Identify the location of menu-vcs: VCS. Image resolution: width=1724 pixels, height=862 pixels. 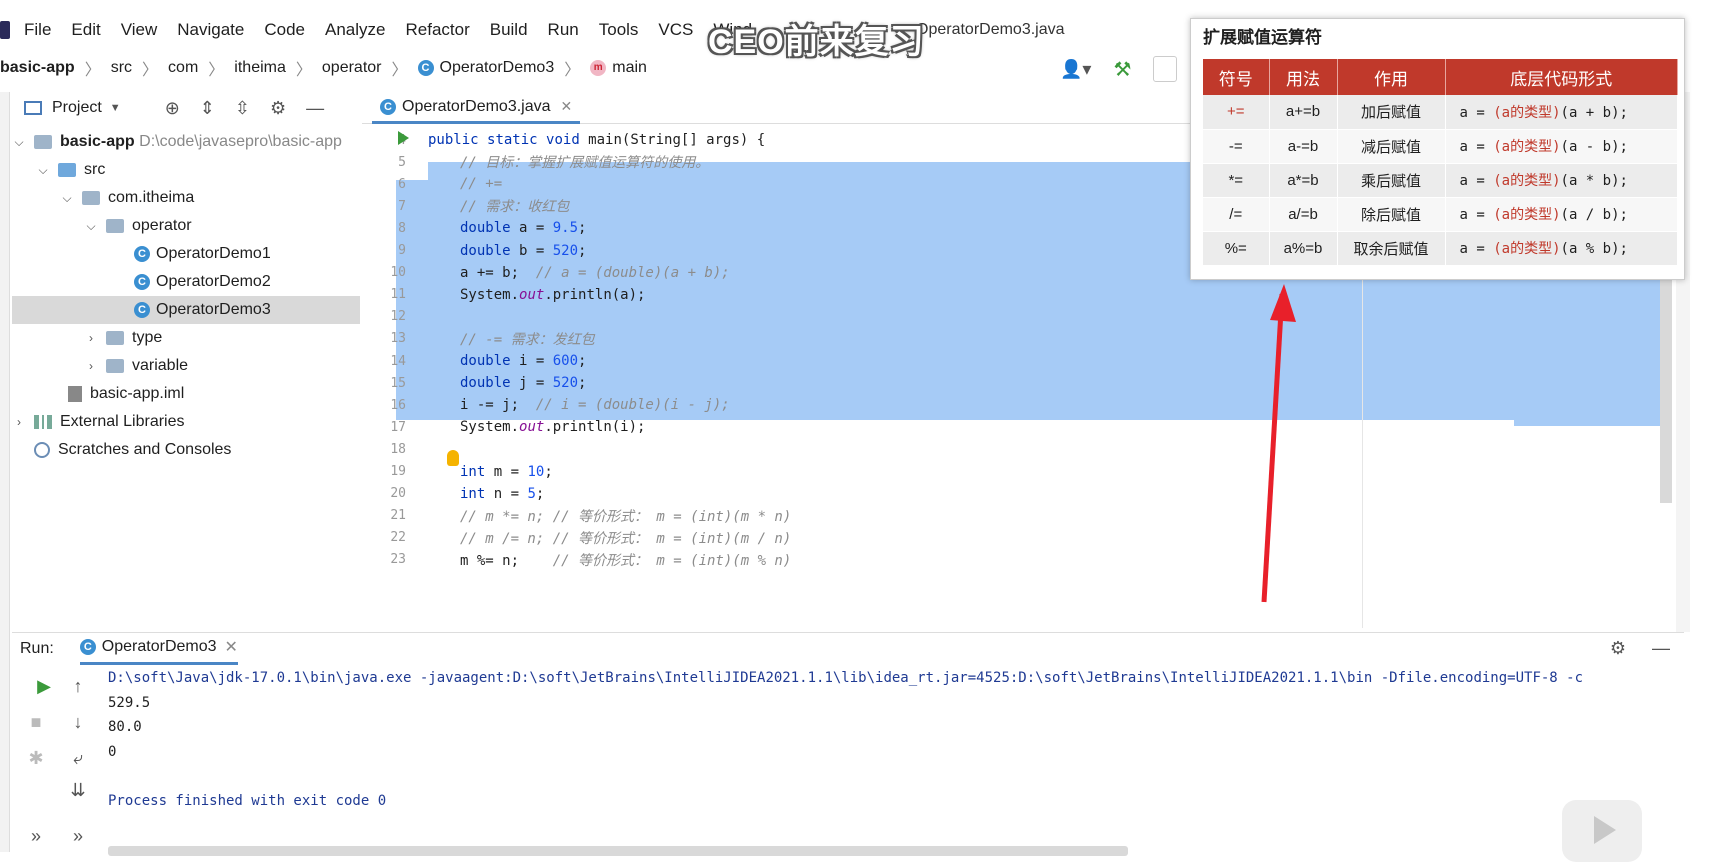
(675, 30).